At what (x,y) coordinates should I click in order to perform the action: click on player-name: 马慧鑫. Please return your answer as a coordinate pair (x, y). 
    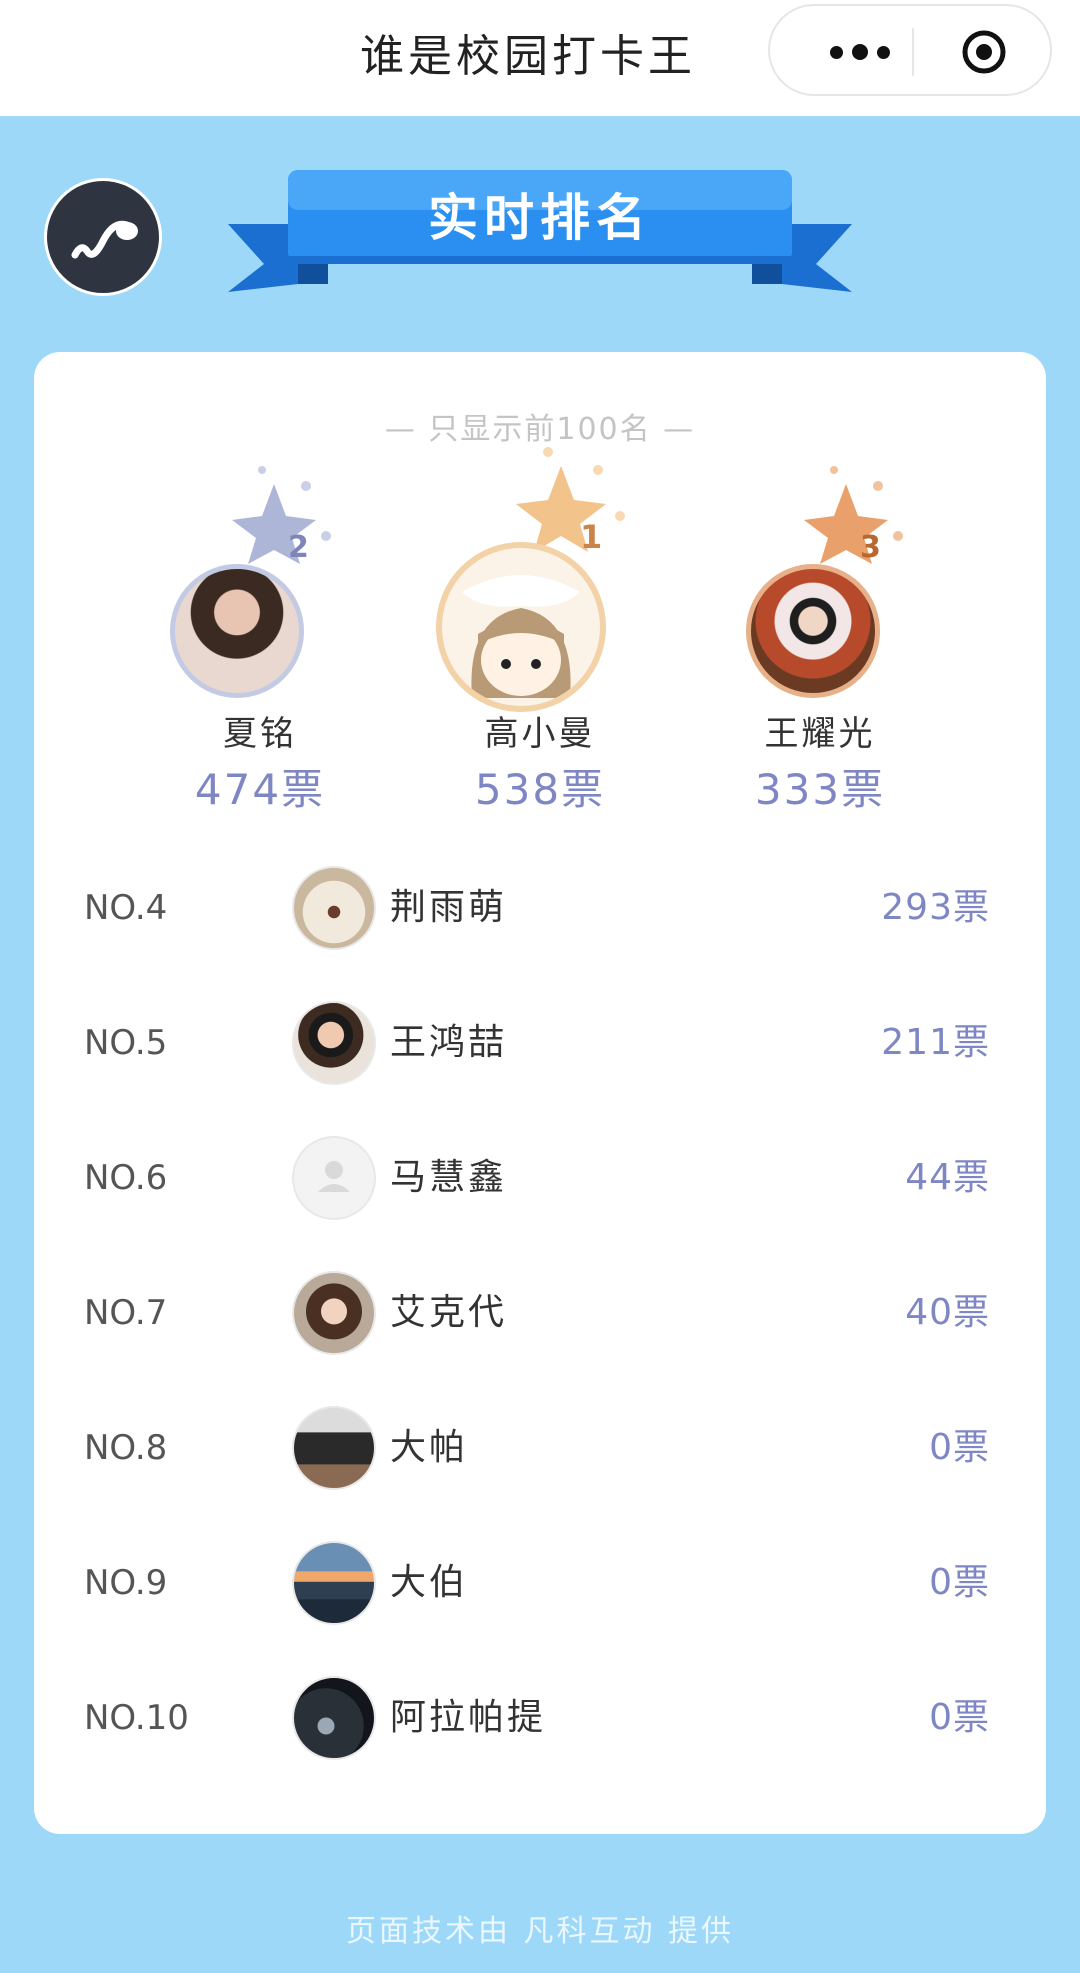
    Looking at the image, I should click on (449, 1177).